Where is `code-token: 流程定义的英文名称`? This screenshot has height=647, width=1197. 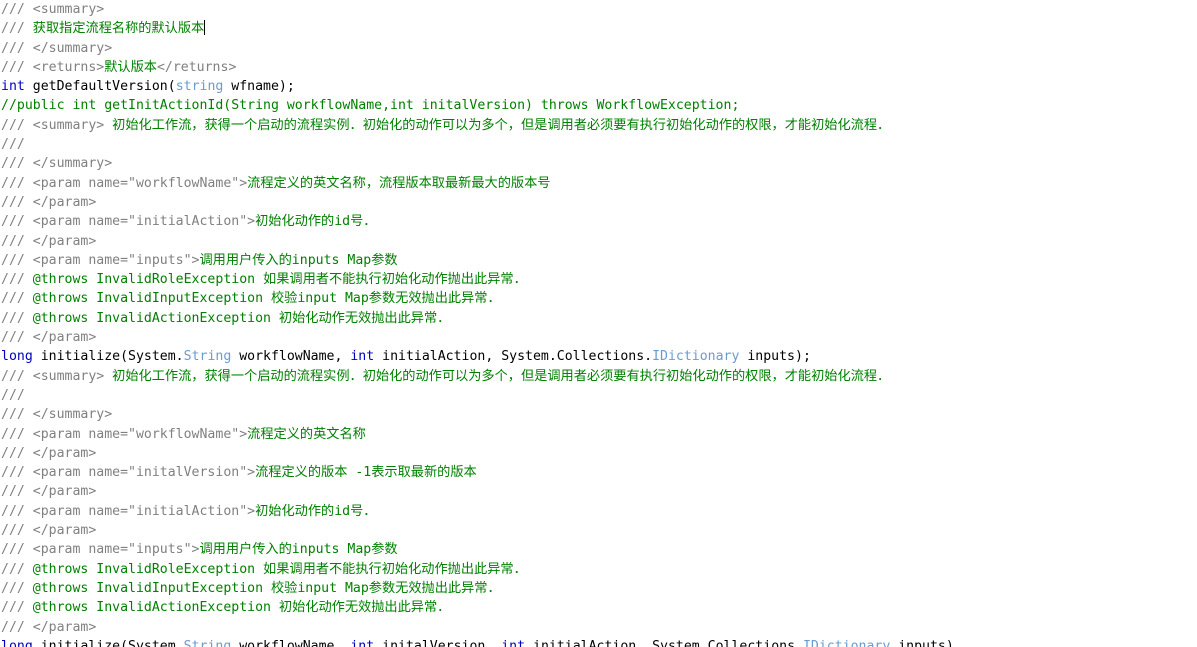 code-token: 流程定义的英文名称 is located at coordinates (306, 434).